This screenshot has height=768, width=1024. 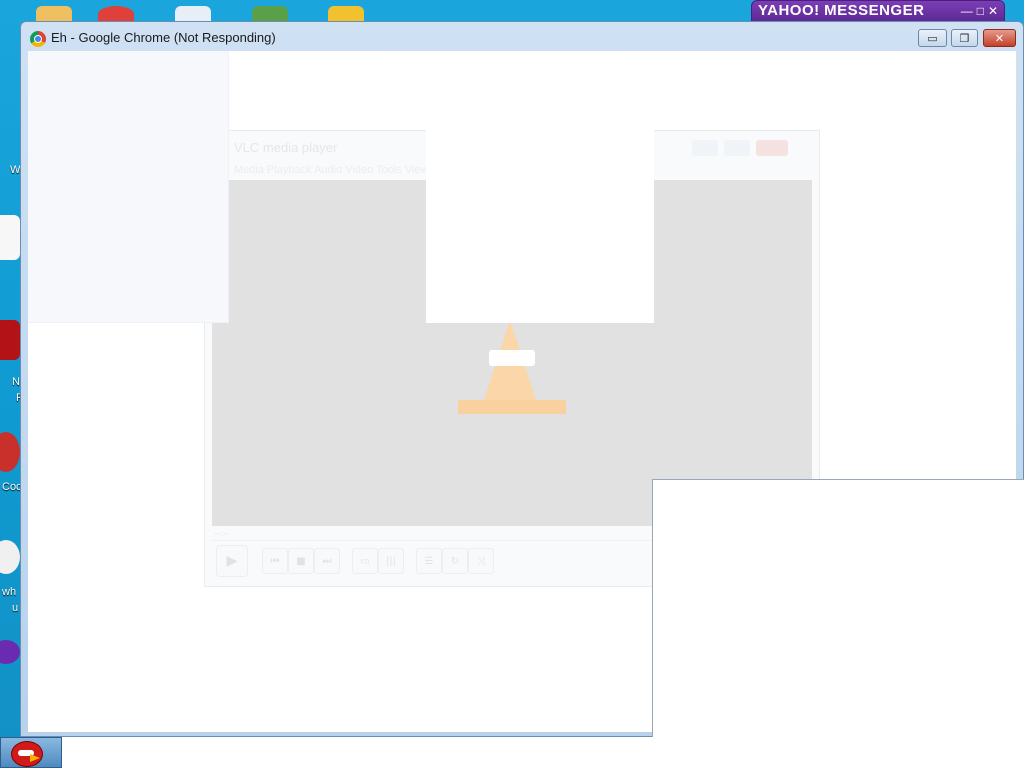 I want to click on chrome-close-button: ✕, so click(x=999, y=38).